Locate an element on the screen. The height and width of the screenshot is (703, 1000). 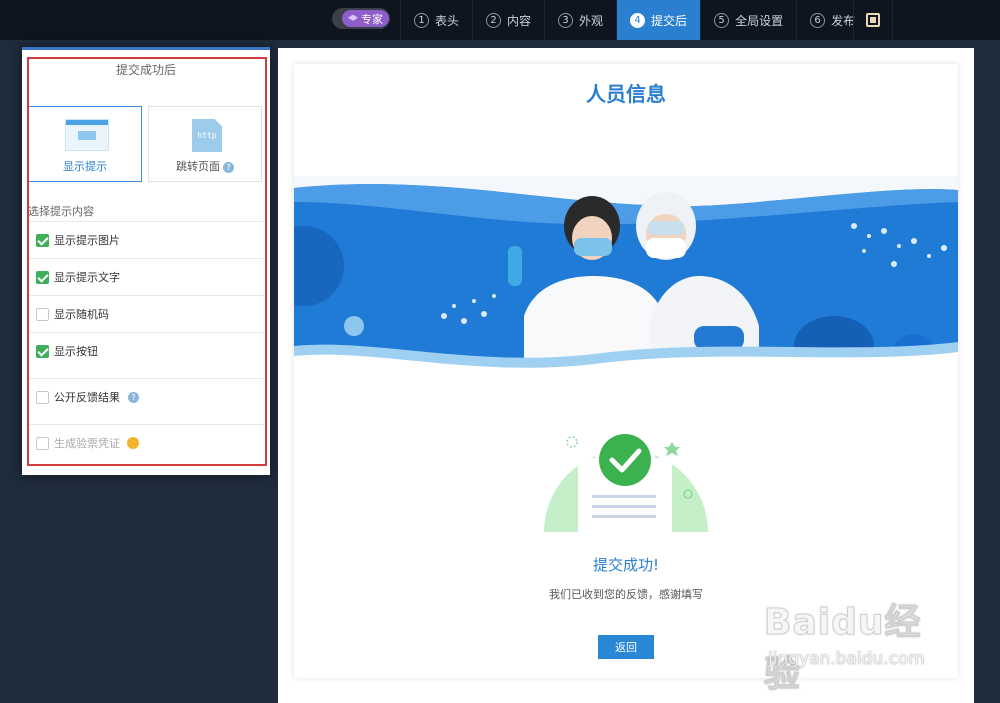
redirect-page-label-wrap: 跳转页面? is located at coordinates (205, 166).